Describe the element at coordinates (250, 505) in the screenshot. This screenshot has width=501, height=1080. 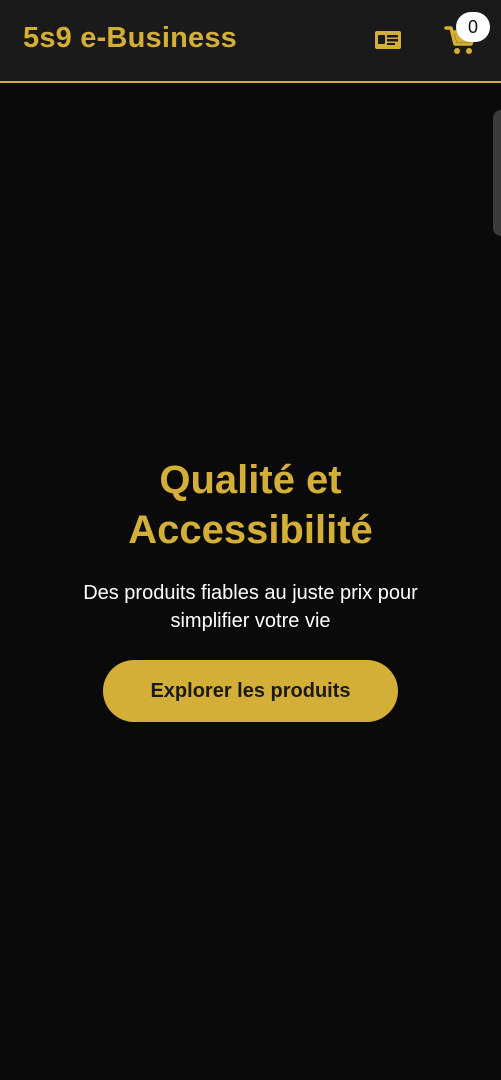
I see `hero-title: Qualité et Accessibilité` at that location.